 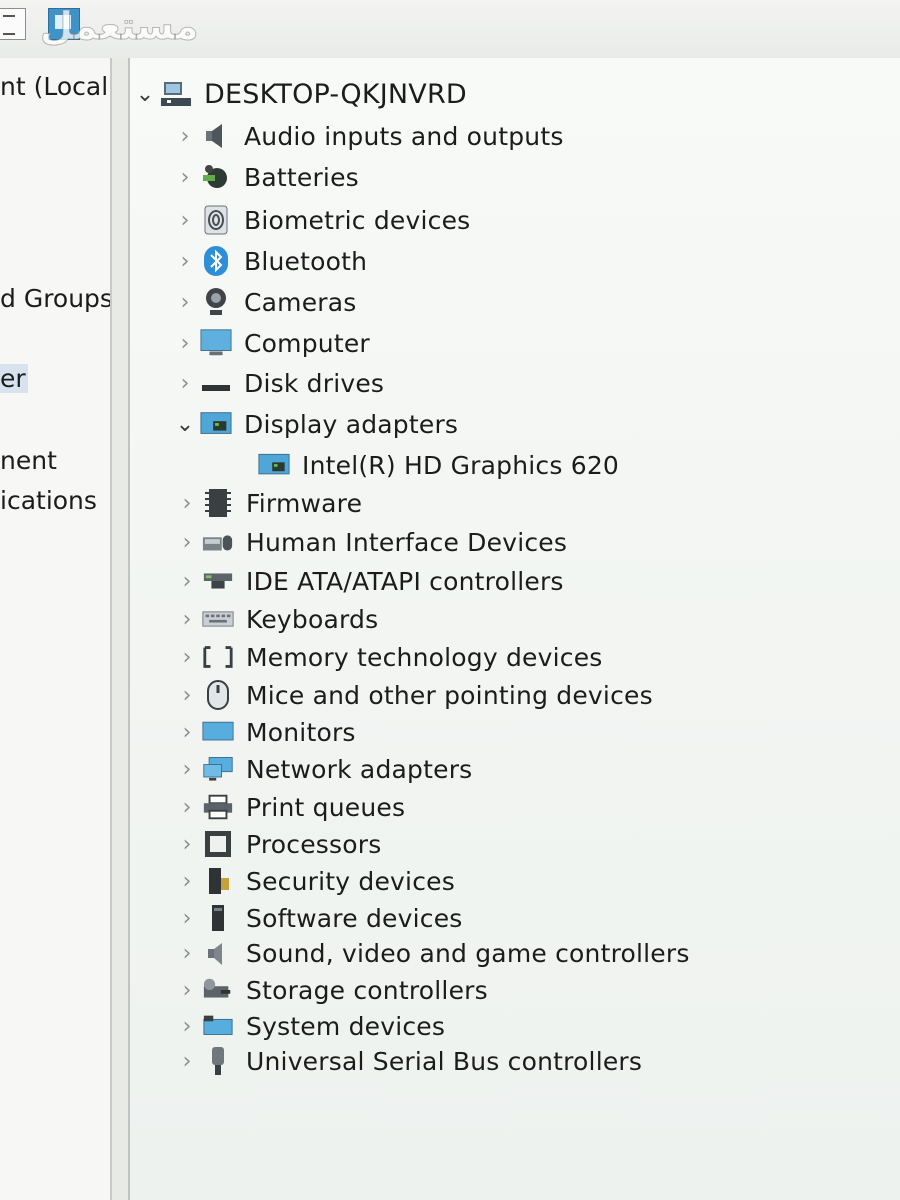 I want to click on category-label: Biometric devices, so click(x=357, y=220).